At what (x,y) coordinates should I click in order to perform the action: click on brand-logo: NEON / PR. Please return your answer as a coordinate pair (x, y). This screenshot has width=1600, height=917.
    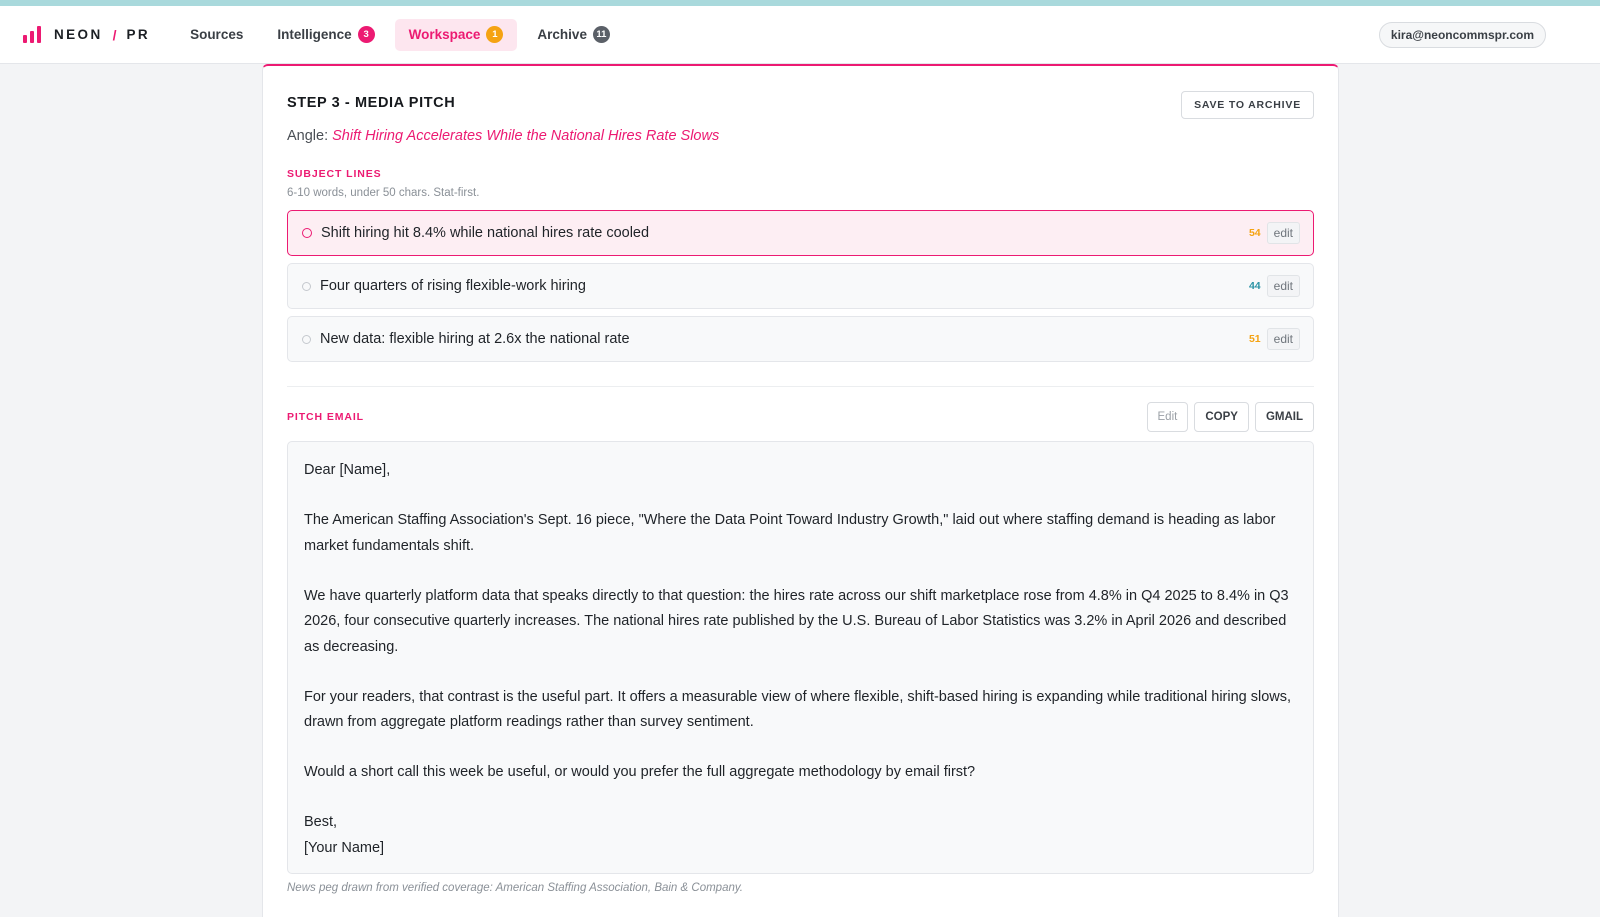
    Looking at the image, I should click on (86, 34).